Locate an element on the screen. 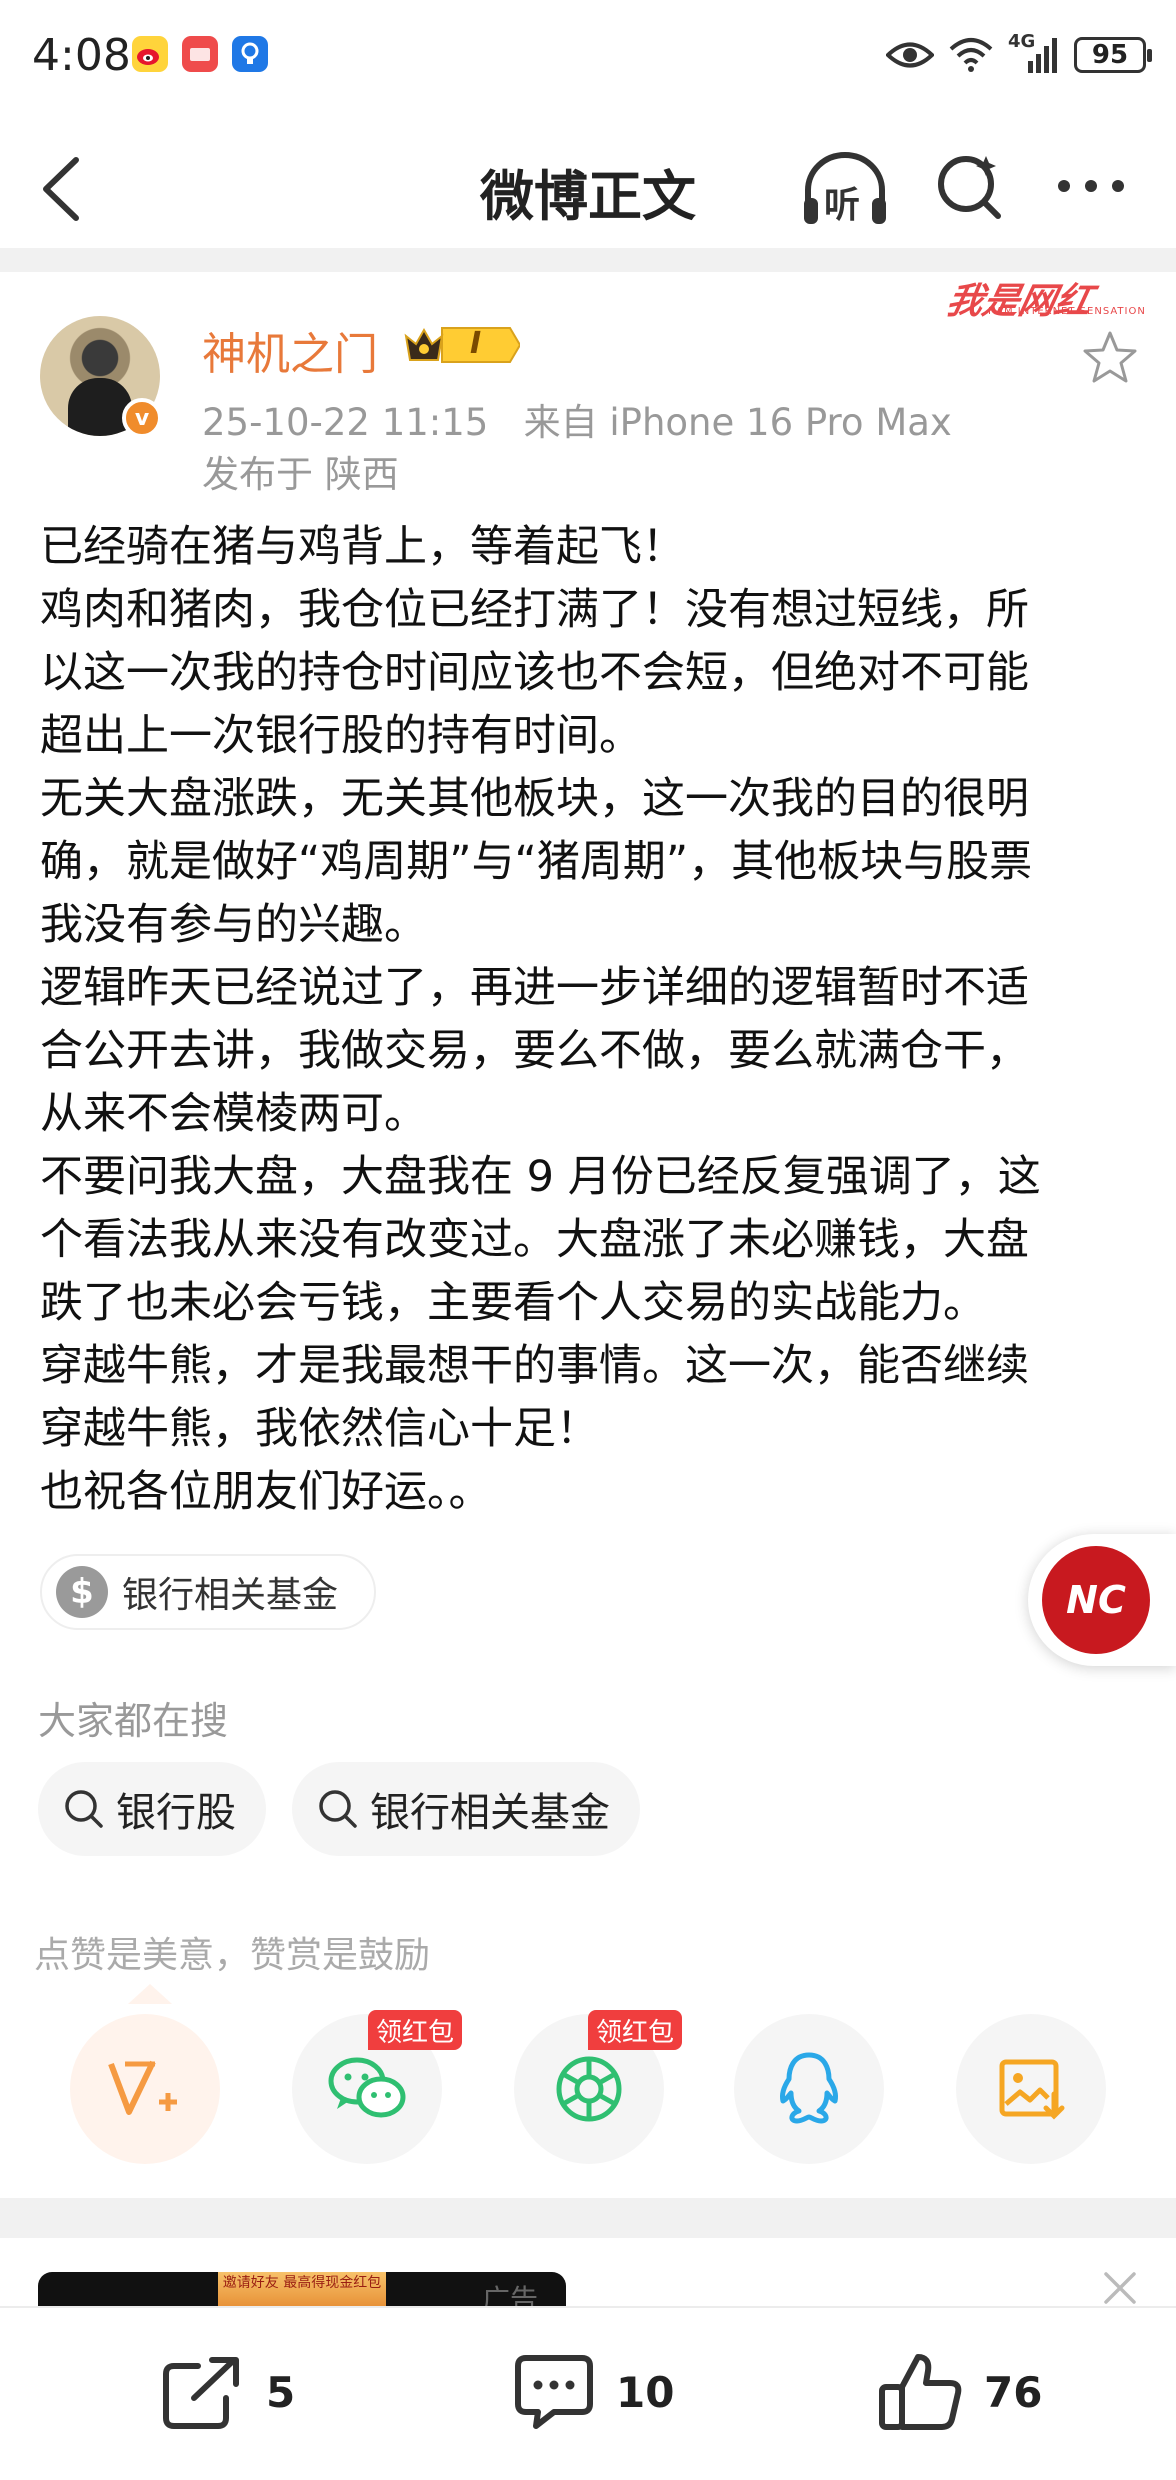 This screenshot has height=2480, width=1176. reward-button is located at coordinates (145, 2089).